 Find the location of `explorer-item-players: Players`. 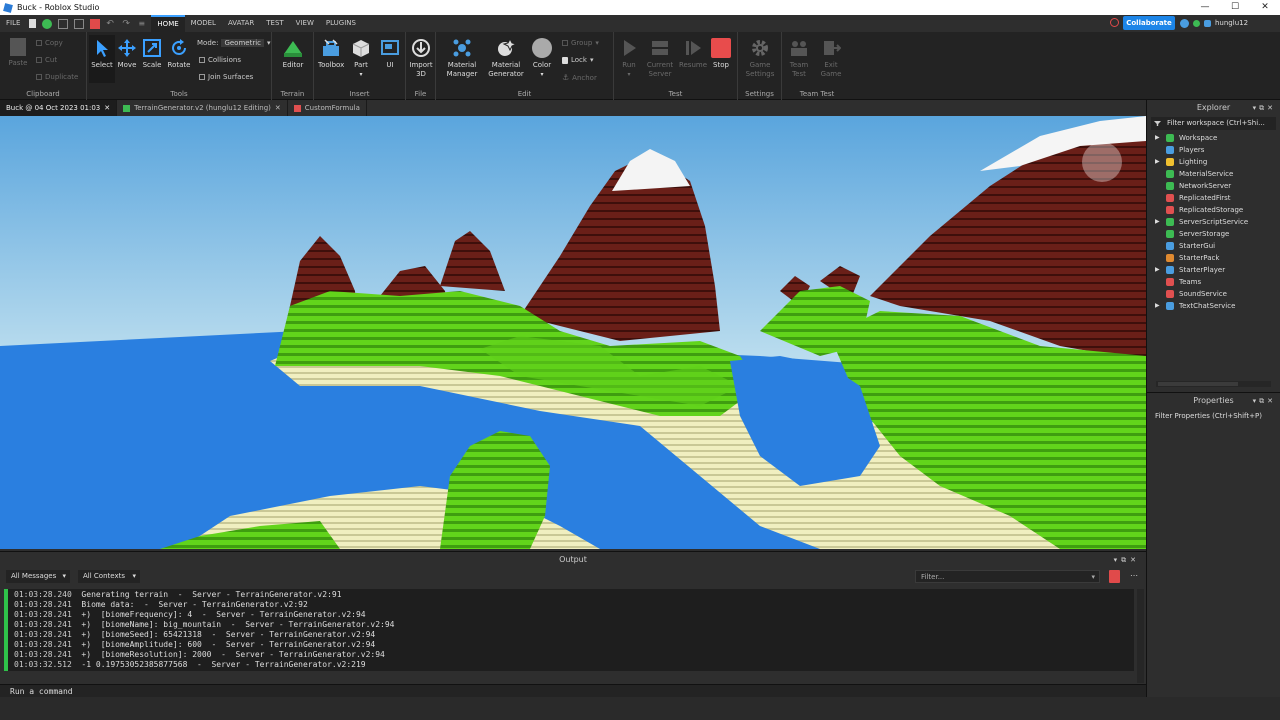

explorer-item-players: Players is located at coordinates (1213, 150).